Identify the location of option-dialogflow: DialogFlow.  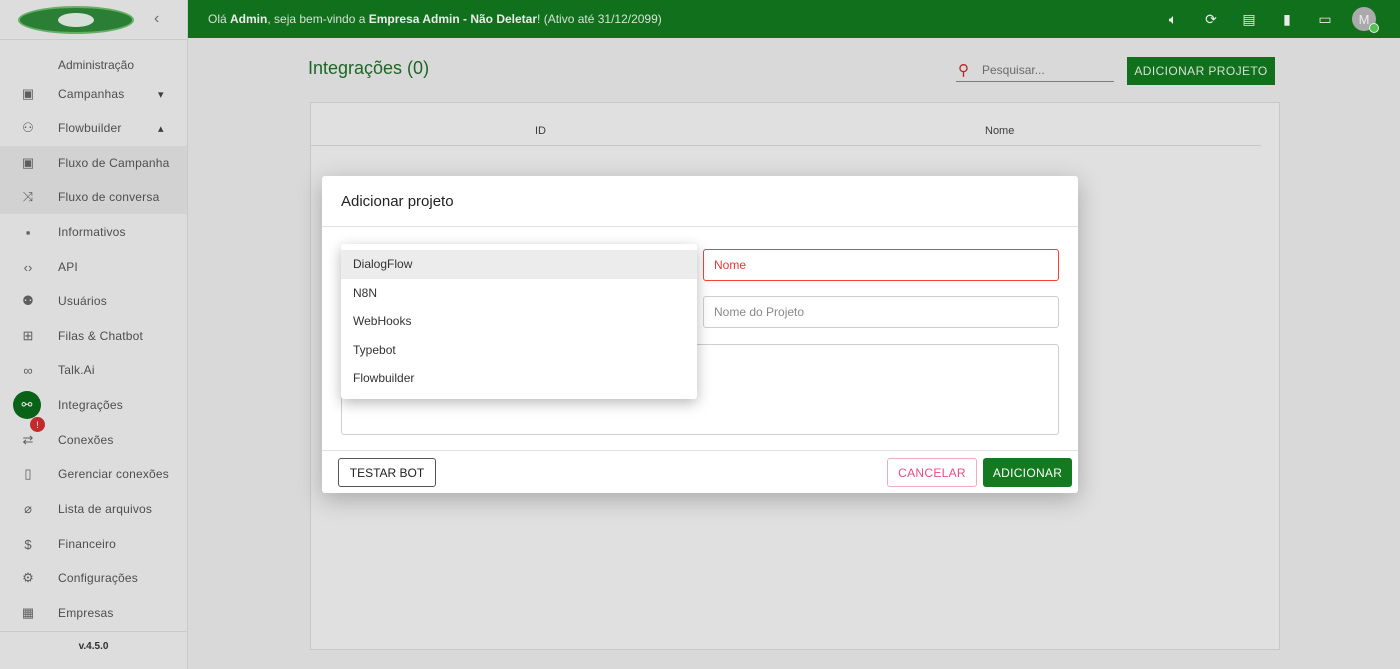
(519, 264).